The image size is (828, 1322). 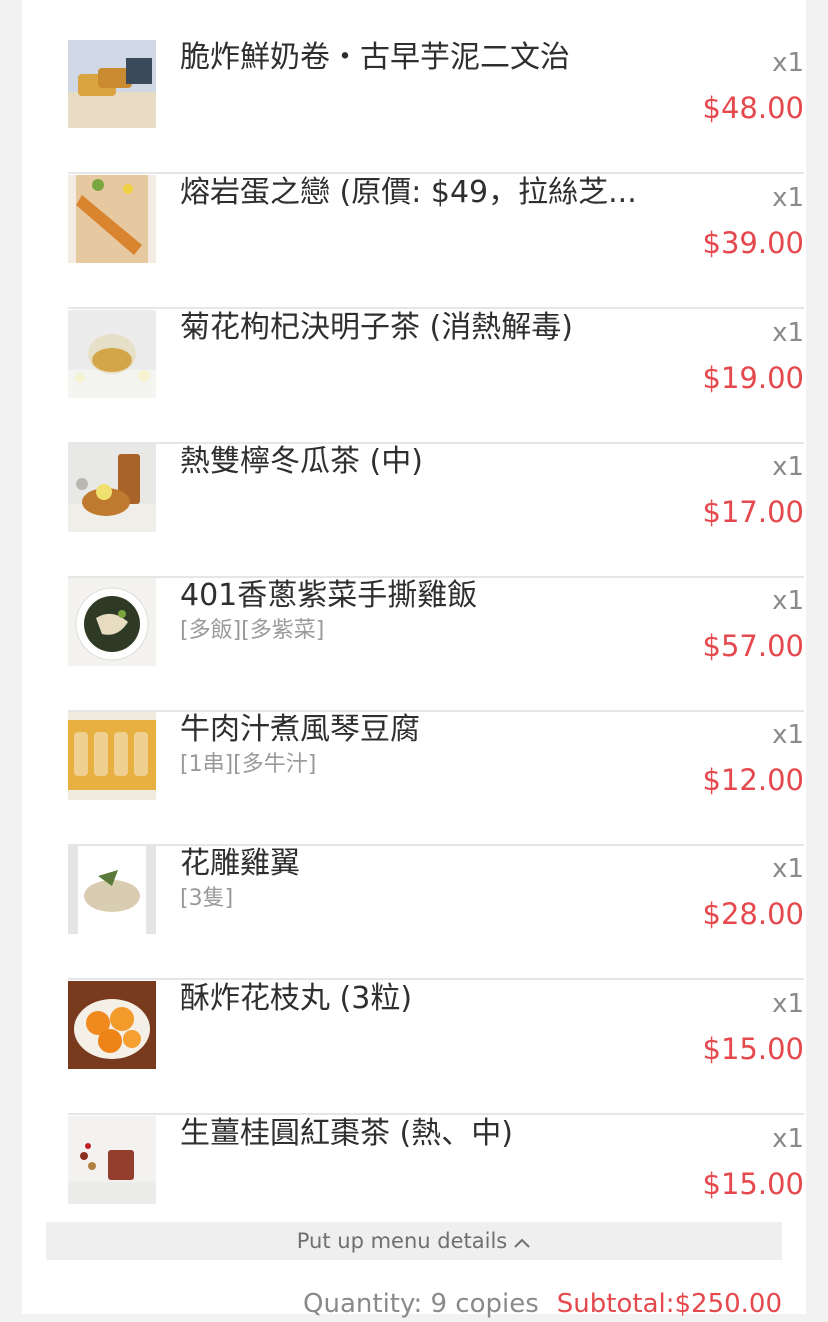 What do you see at coordinates (375, 57) in the screenshot?
I see `item-name: 脆炸鮮奶卷・古早芋泥二文治` at bounding box center [375, 57].